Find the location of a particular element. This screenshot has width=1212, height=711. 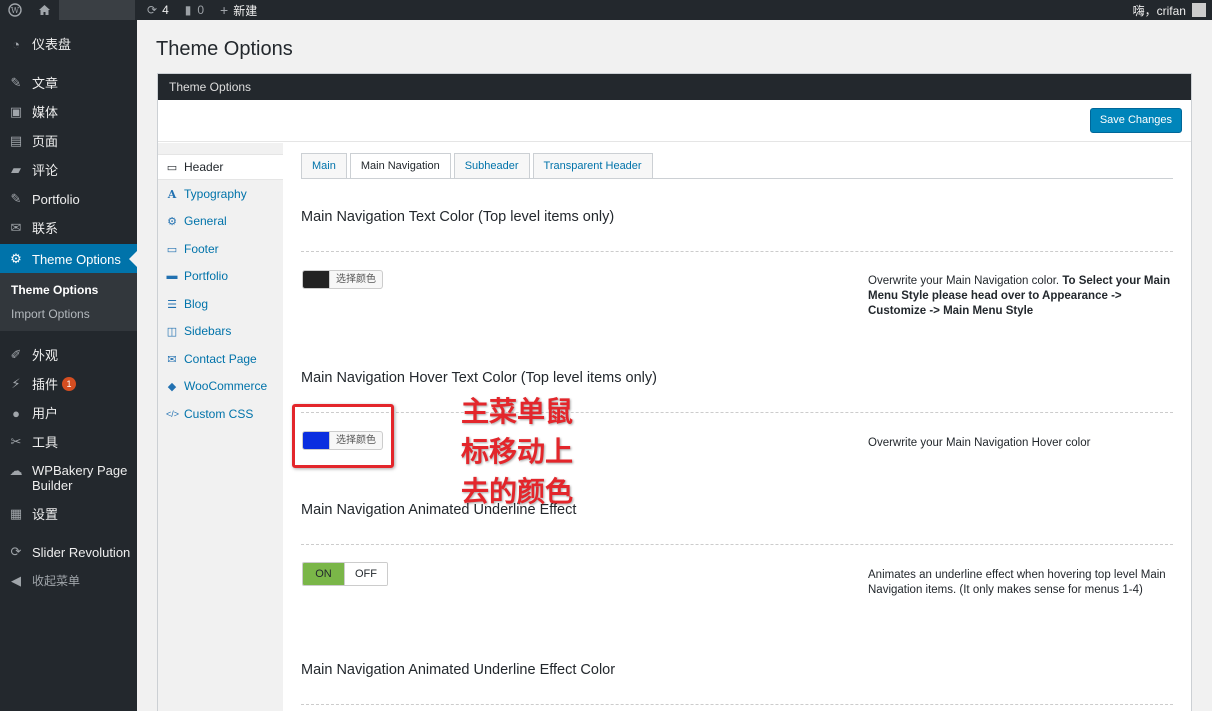

collapse-menu-button: ◀ 收起菜单 is located at coordinates (68, 581).